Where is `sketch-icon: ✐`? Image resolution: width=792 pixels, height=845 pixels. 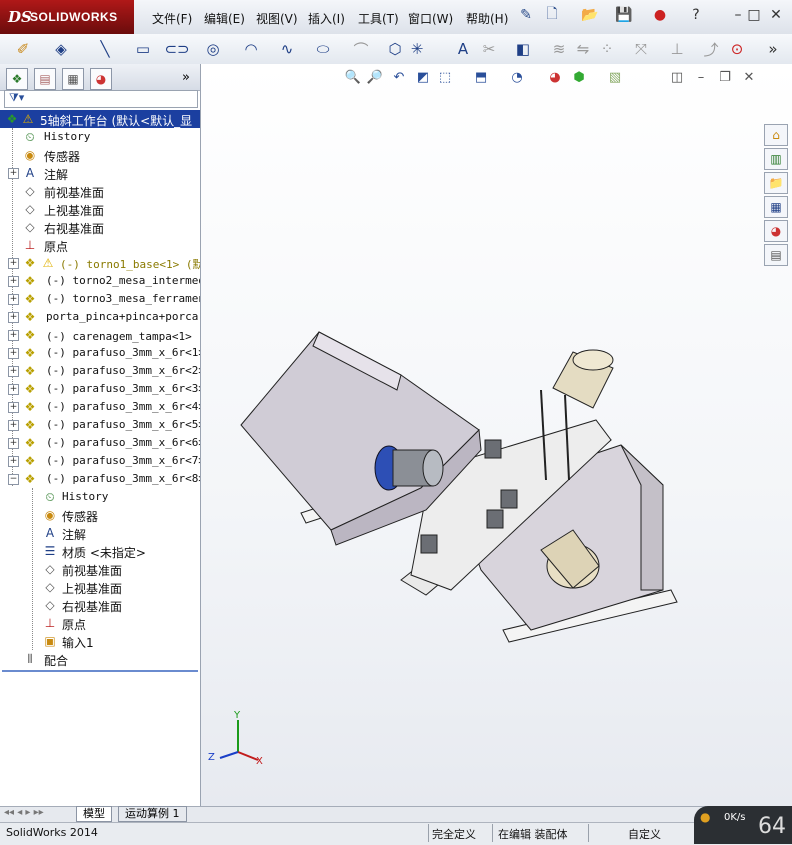 sketch-icon: ✐ is located at coordinates (23, 49).